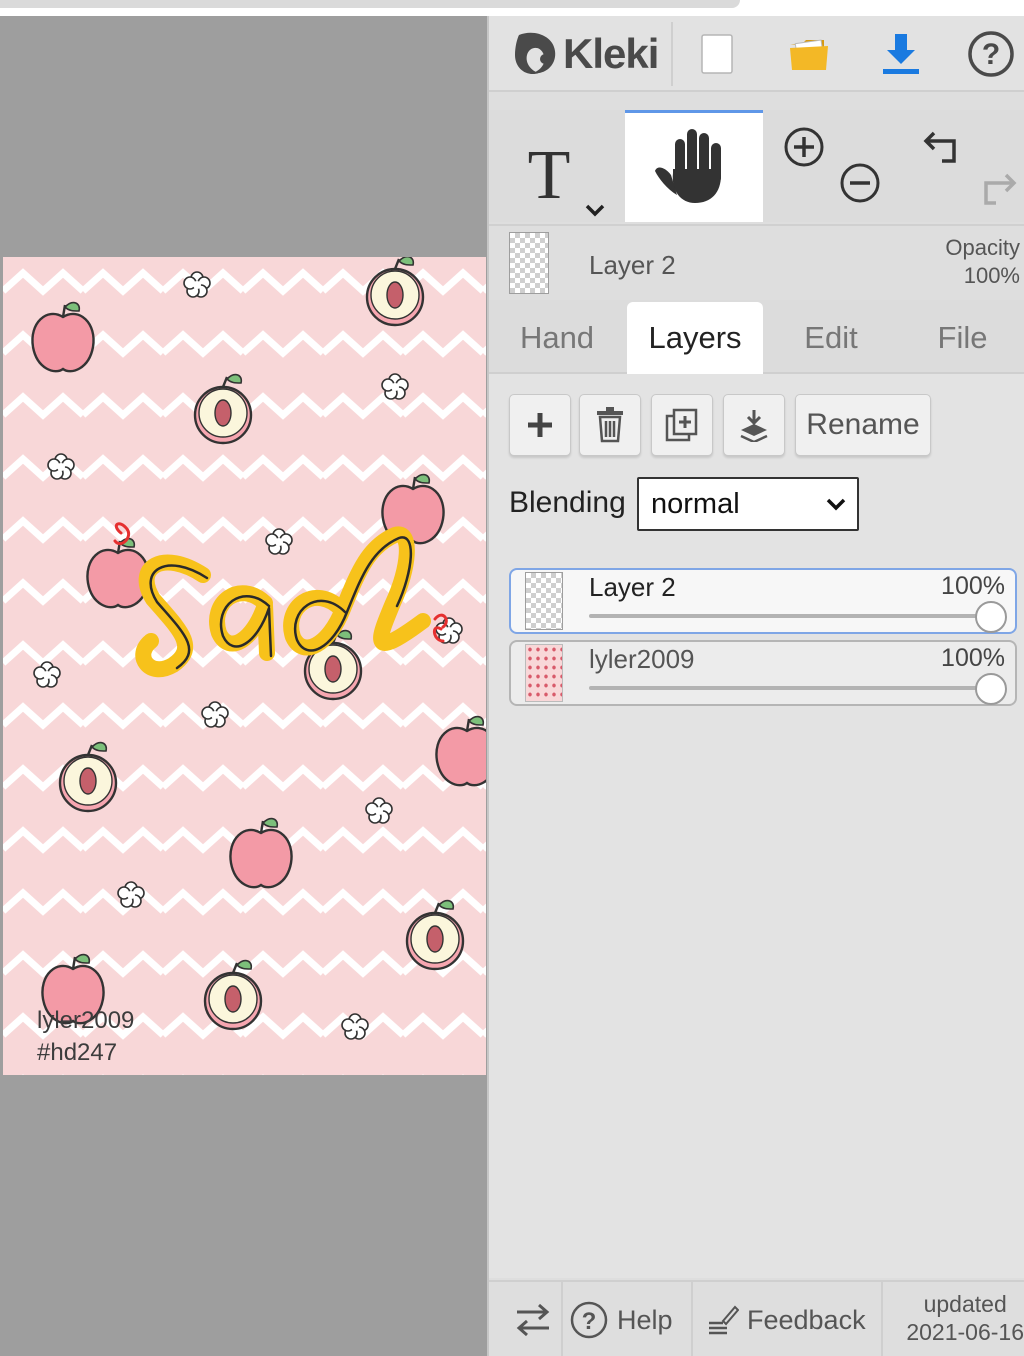  Describe the element at coordinates (77, 1052) in the screenshot. I see `signature-line-2: #hd247` at that location.